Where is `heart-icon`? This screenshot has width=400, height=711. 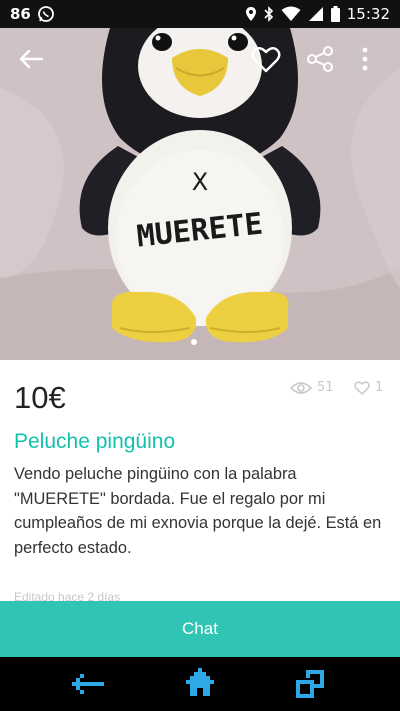 heart-icon is located at coordinates (266, 59).